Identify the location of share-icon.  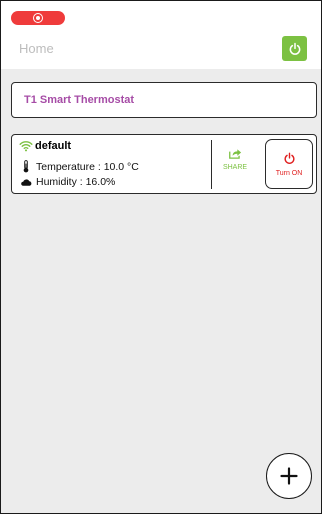
(235, 154).